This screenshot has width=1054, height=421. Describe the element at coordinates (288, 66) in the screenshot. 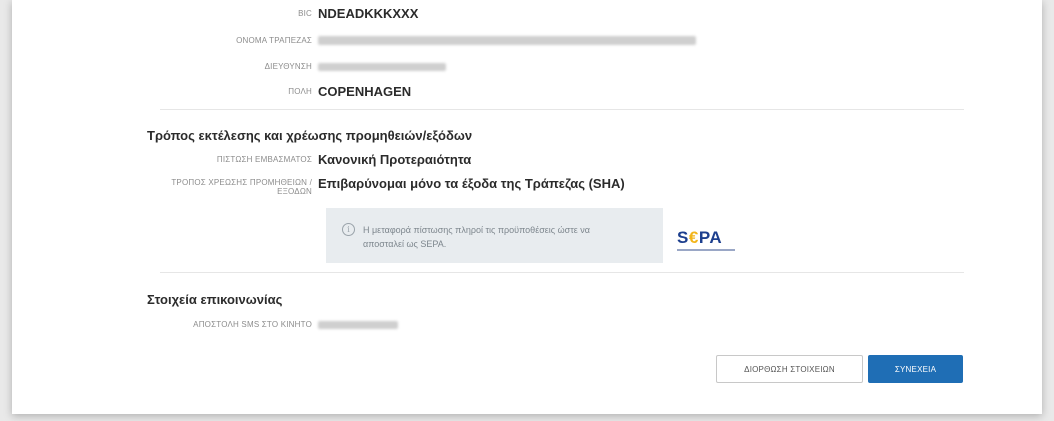

I see `address-label: ΔΙΕΥΘΥΝΣΗ` at that location.